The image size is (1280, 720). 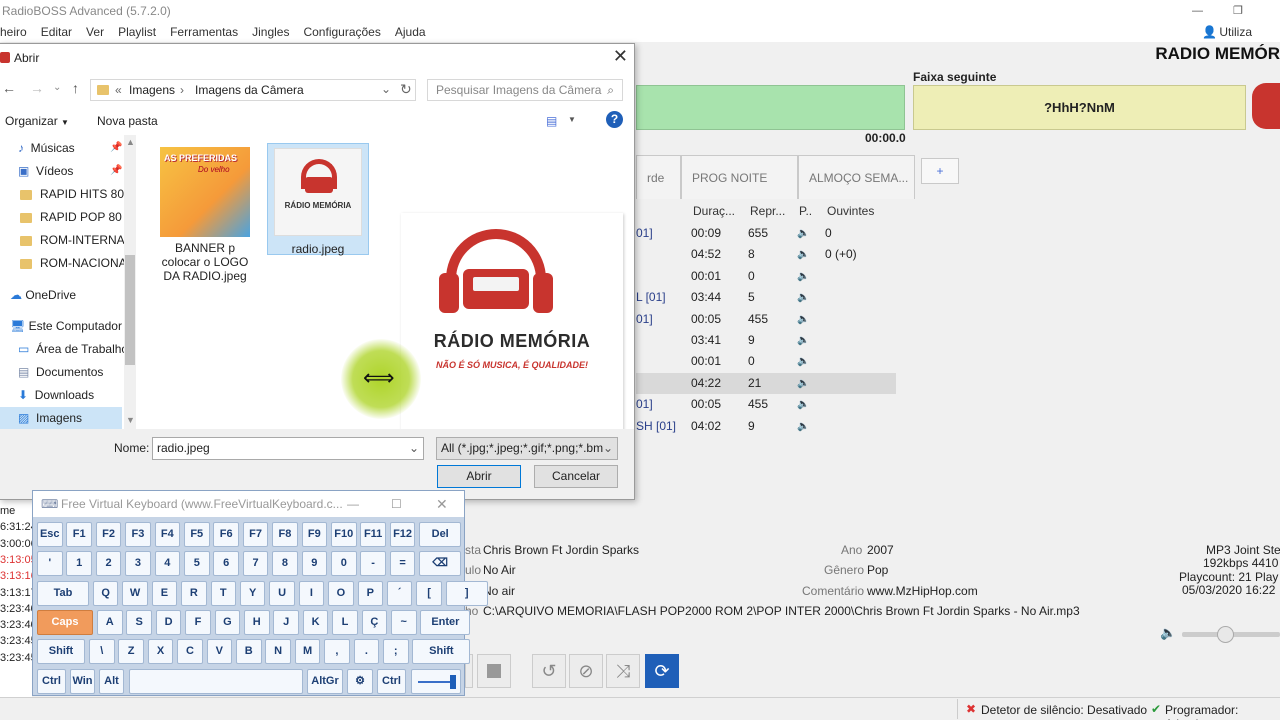 What do you see at coordinates (576, 476) in the screenshot?
I see `cancel-button: Cancelar` at bounding box center [576, 476].